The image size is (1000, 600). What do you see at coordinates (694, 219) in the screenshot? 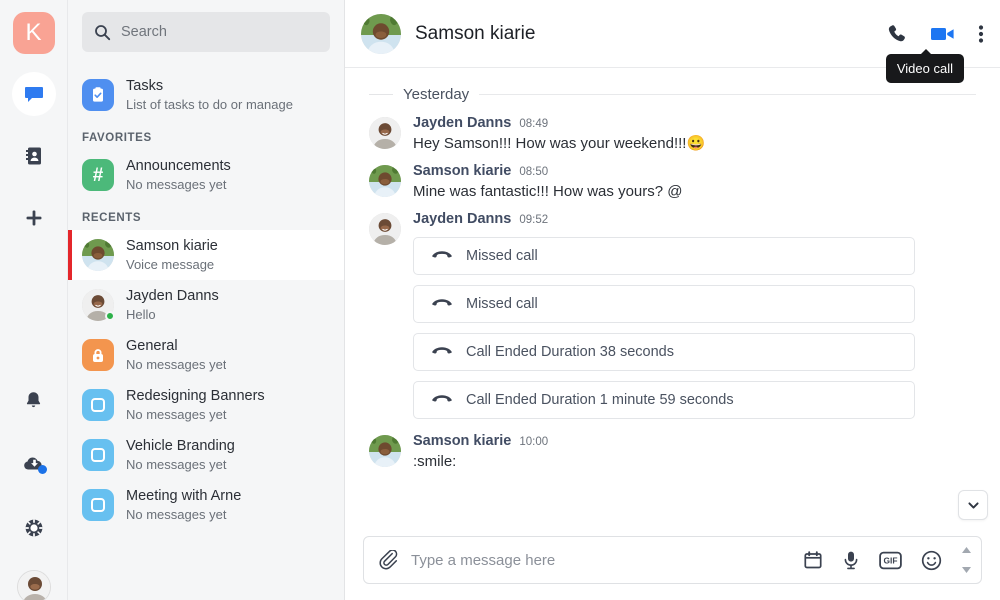
I see `message-meta: Jayden Danns 09:52` at bounding box center [694, 219].